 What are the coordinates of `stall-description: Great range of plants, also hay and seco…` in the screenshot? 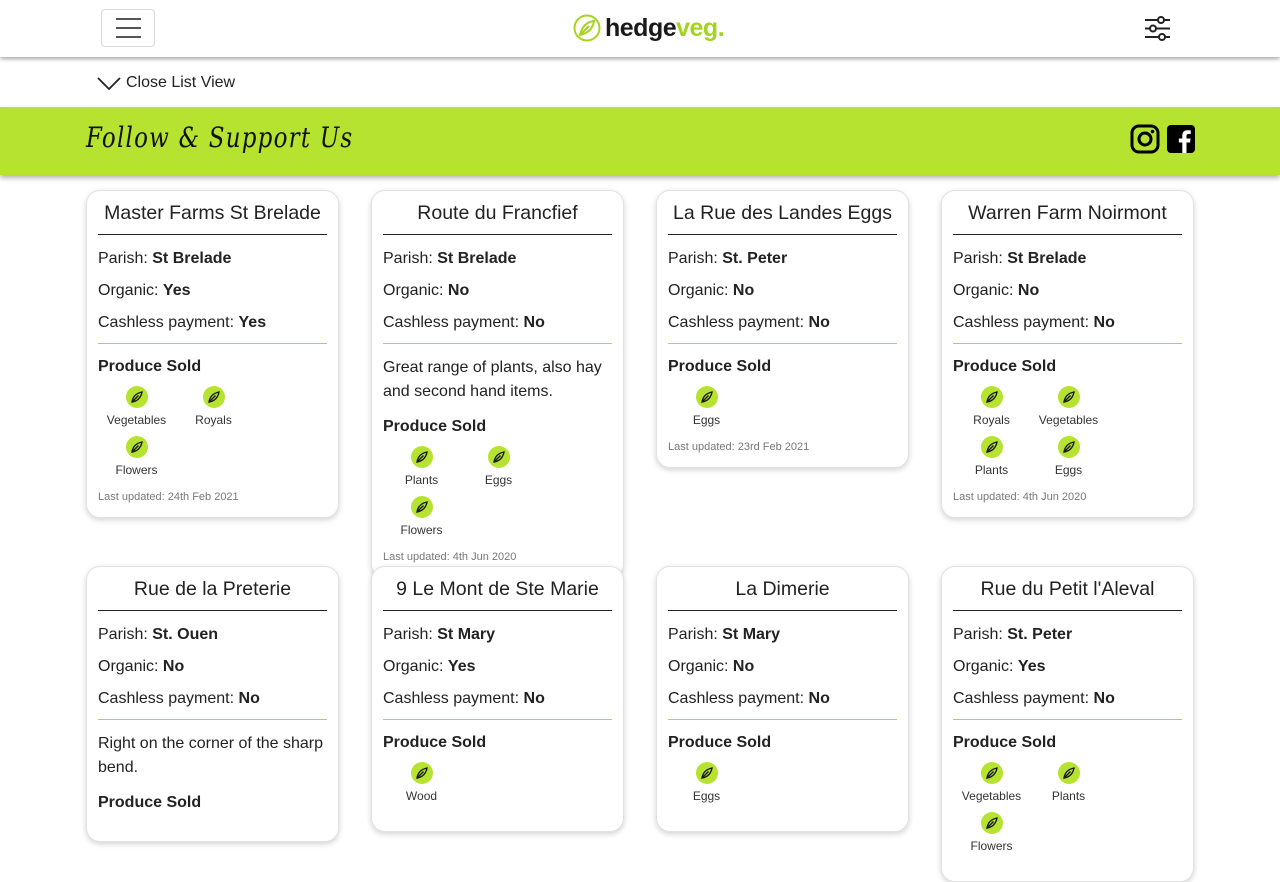 It's located at (492, 379).